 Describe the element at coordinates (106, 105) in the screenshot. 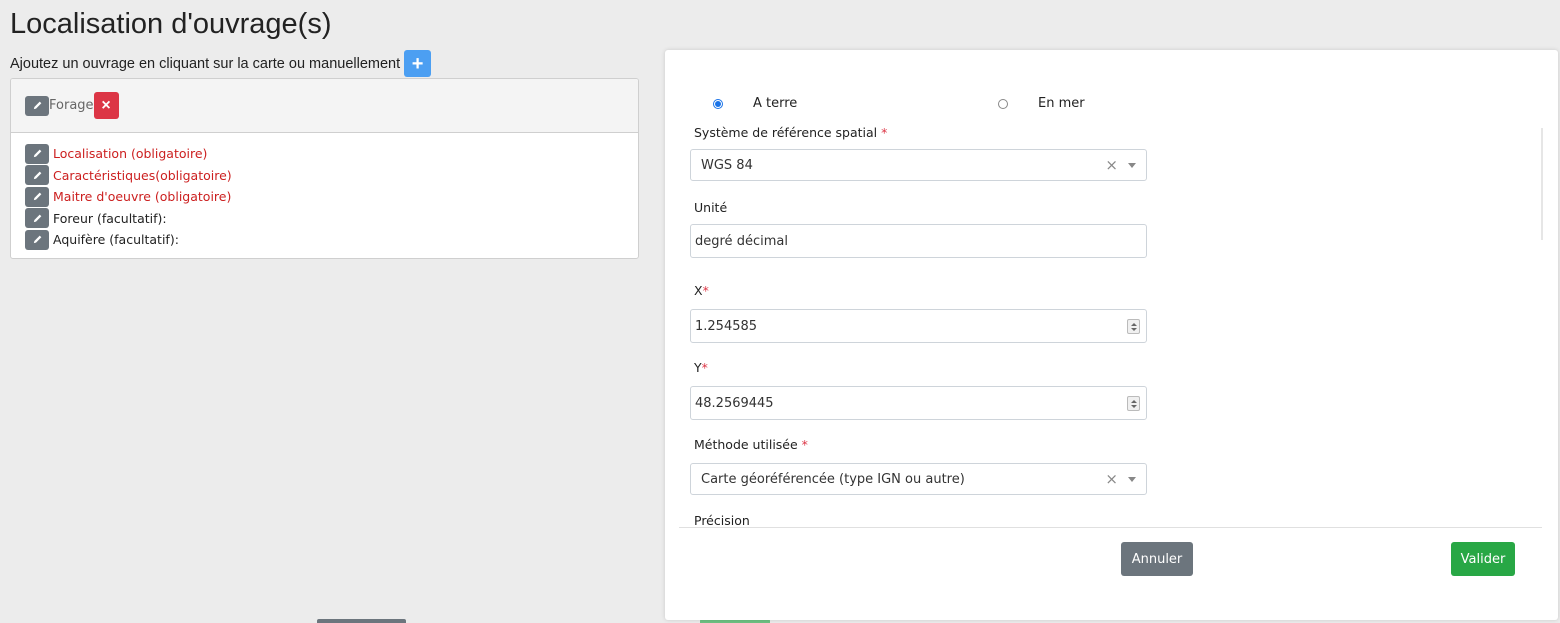

I see `delete-ouvrage-button: ×` at that location.